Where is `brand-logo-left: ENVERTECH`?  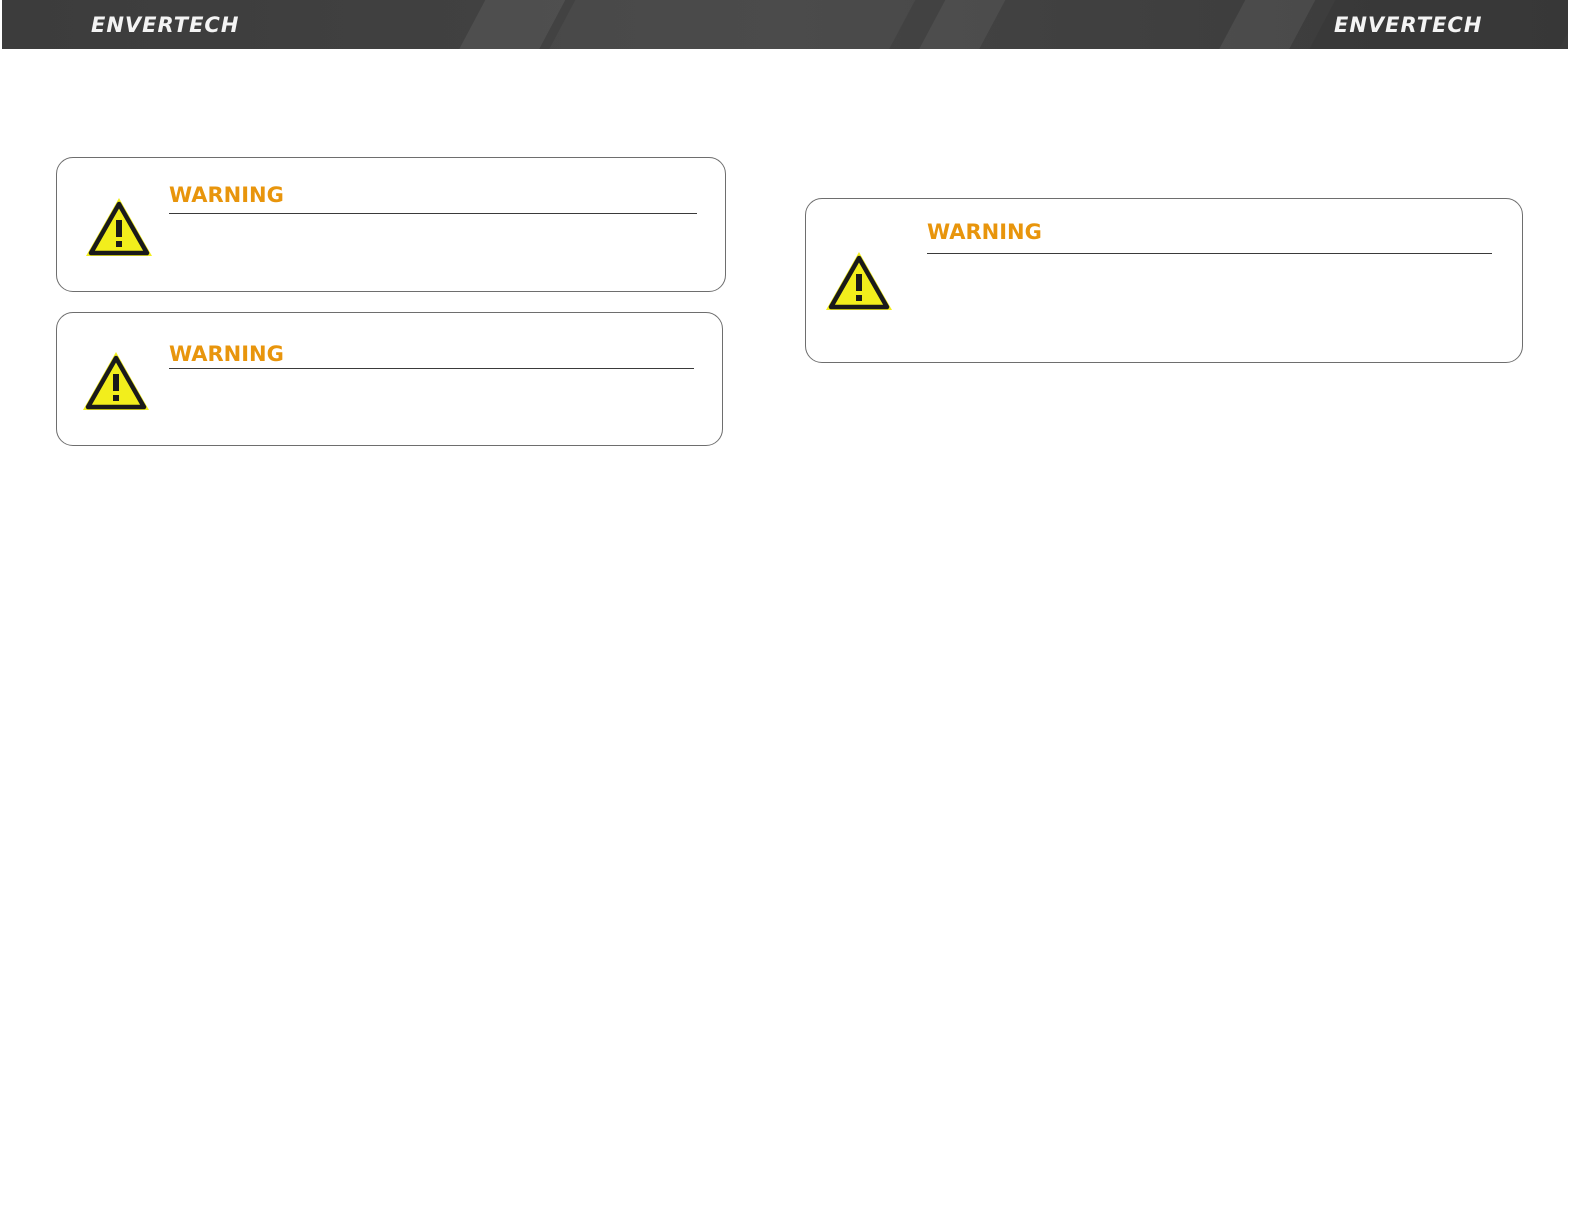
brand-logo-left: ENVERTECH is located at coordinates (165, 25).